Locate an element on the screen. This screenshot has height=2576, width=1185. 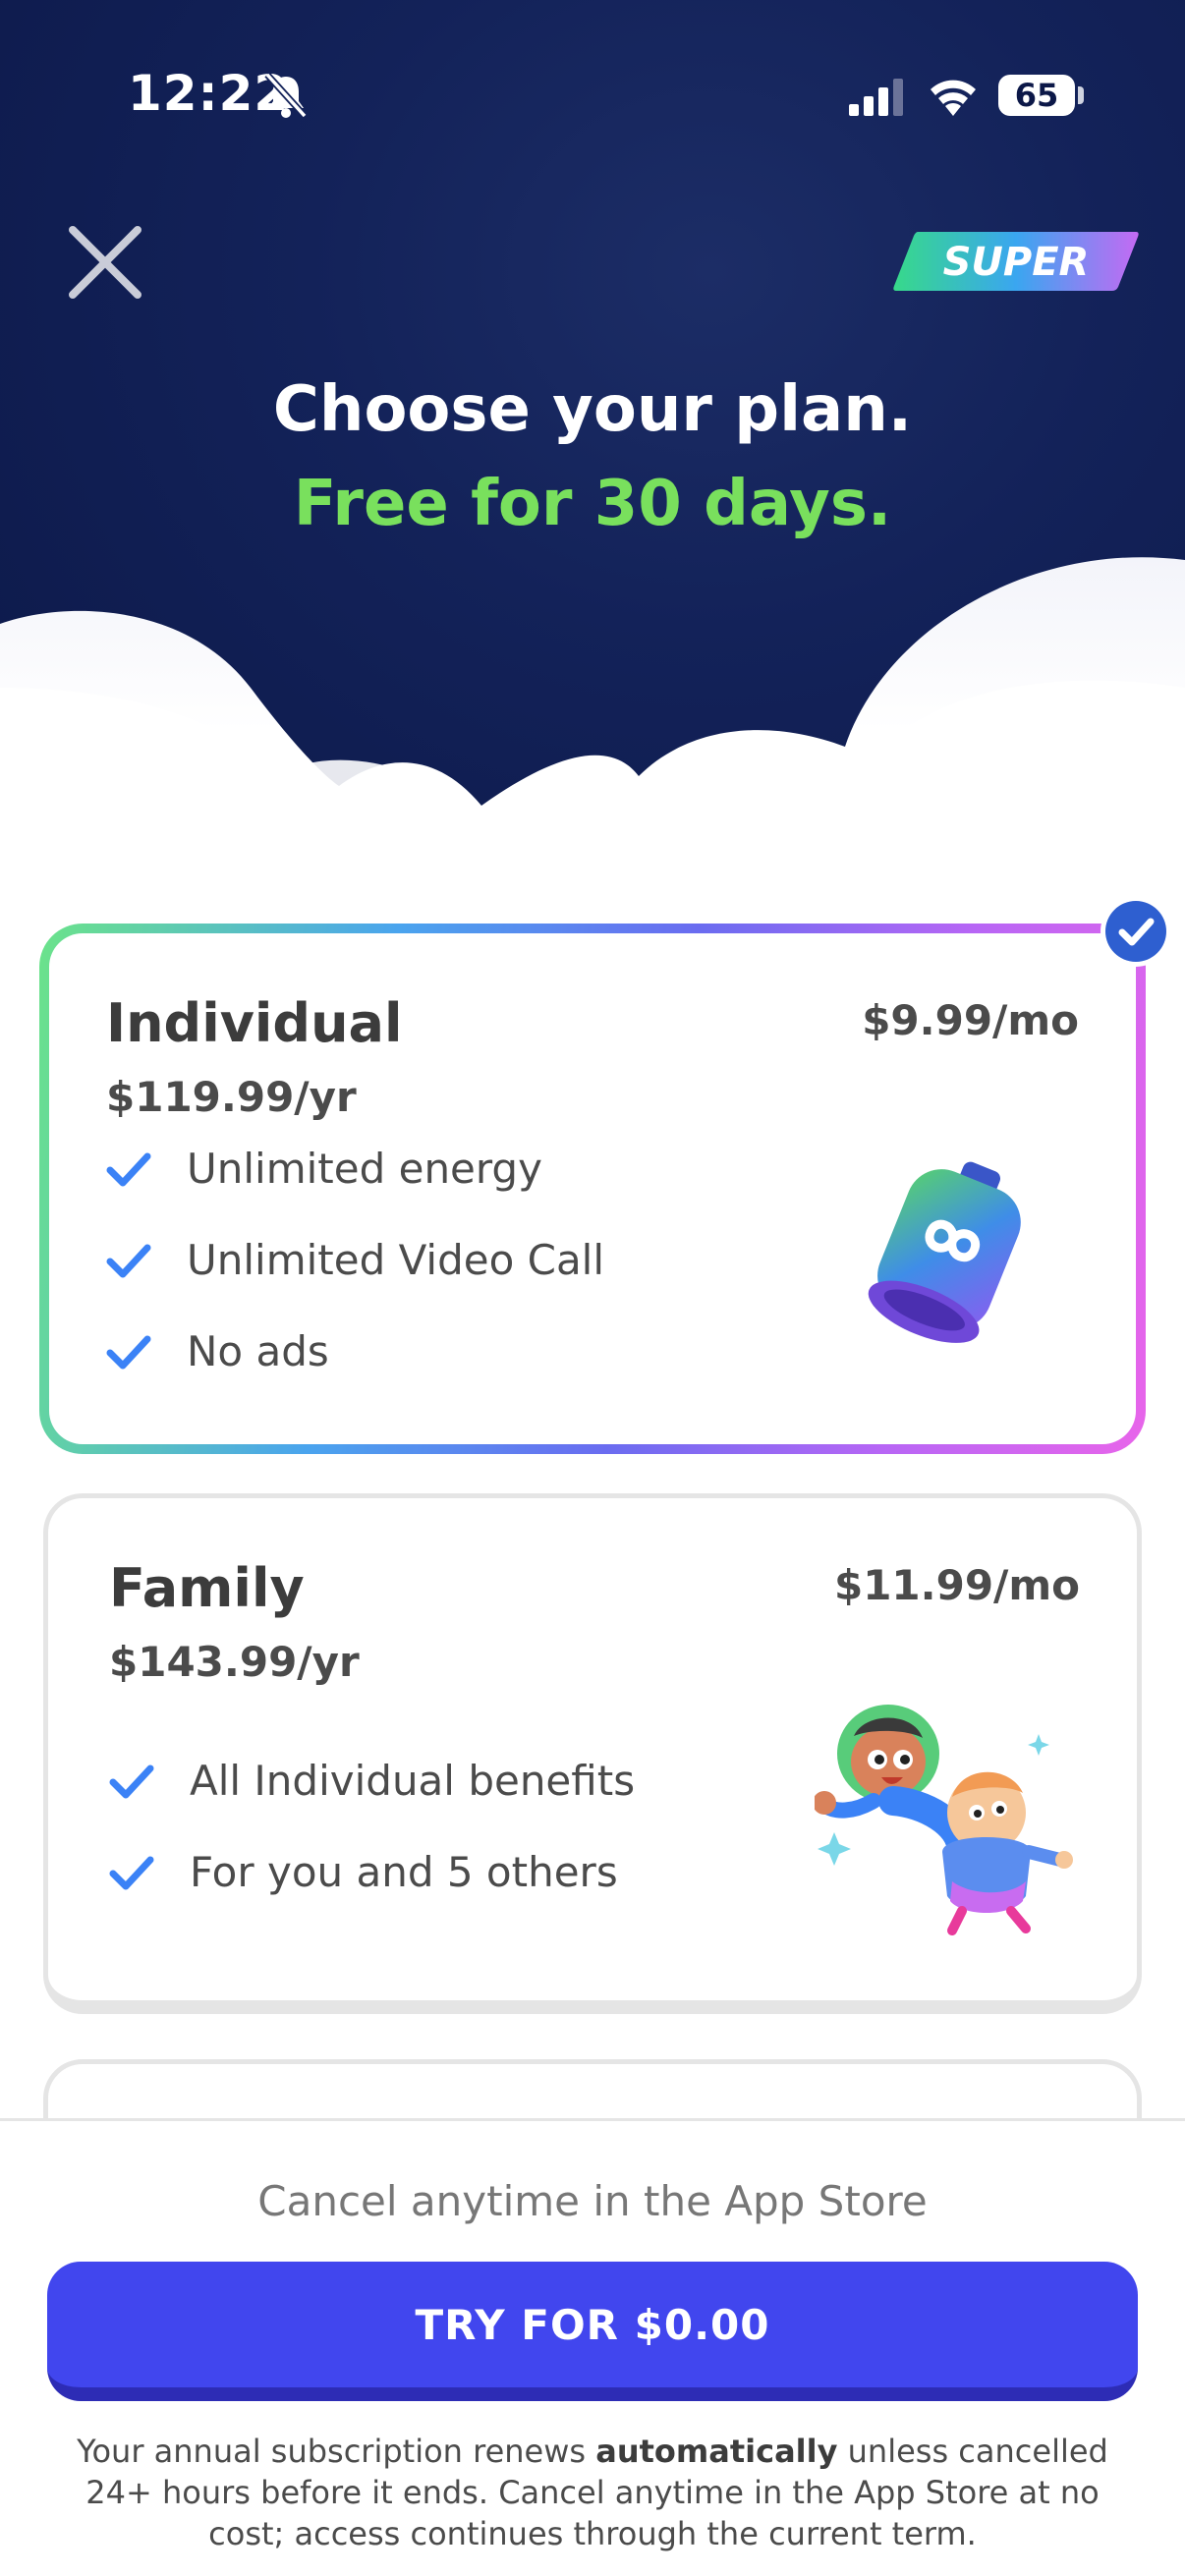
super-badge-label: SUPER is located at coordinates (1017, 262).